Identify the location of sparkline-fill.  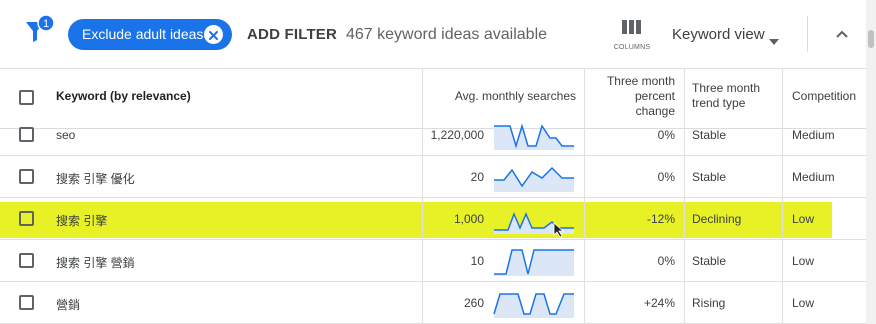
(534, 180).